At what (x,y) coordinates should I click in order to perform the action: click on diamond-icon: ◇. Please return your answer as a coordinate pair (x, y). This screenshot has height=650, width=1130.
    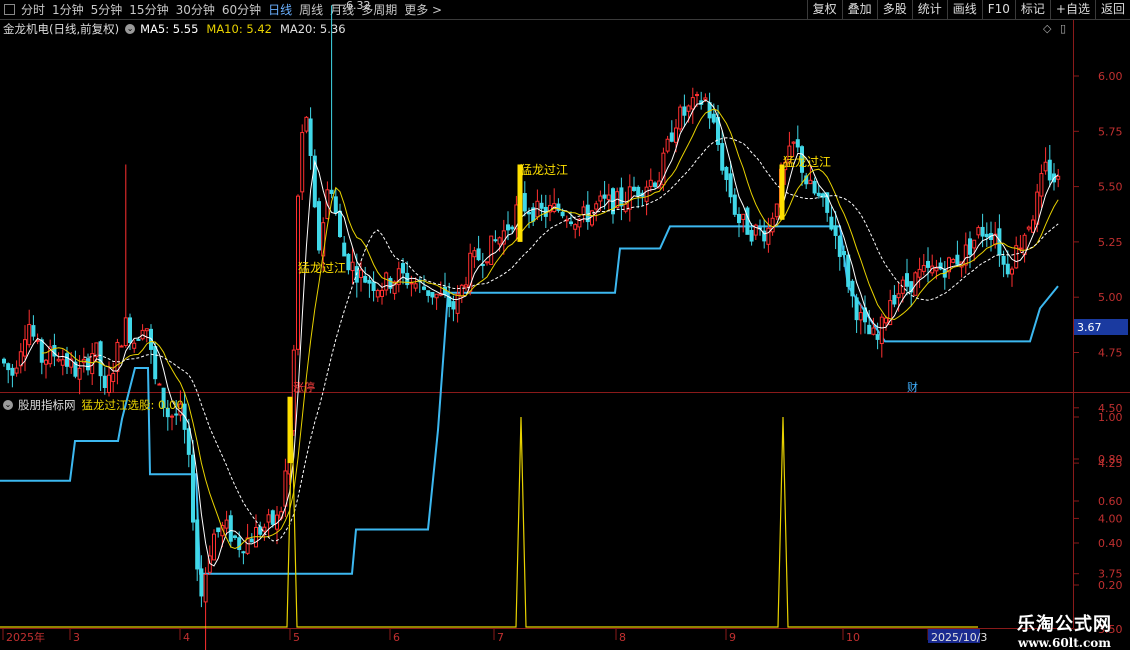
    Looking at the image, I should click on (1047, 28).